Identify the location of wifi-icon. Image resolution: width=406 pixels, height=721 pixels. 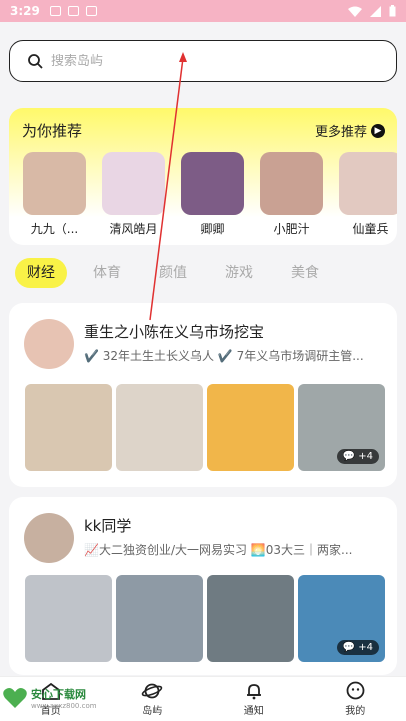
(355, 11).